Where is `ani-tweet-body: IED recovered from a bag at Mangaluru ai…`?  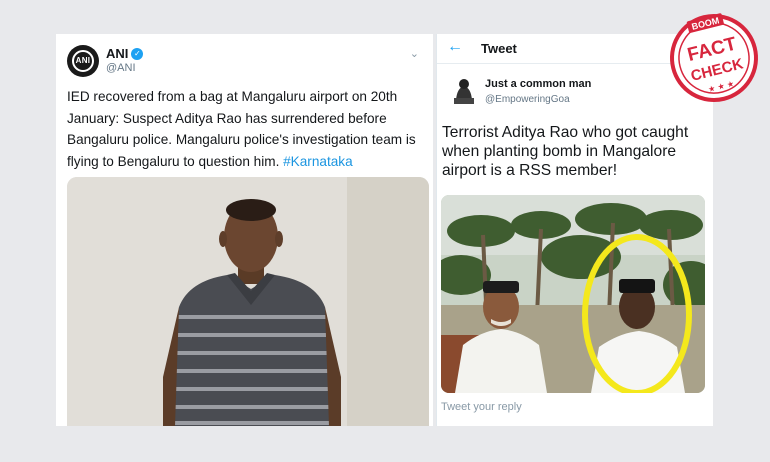
ani-tweet-body: IED recovered from a bag at Mangaluru ai… is located at coordinates (241, 129).